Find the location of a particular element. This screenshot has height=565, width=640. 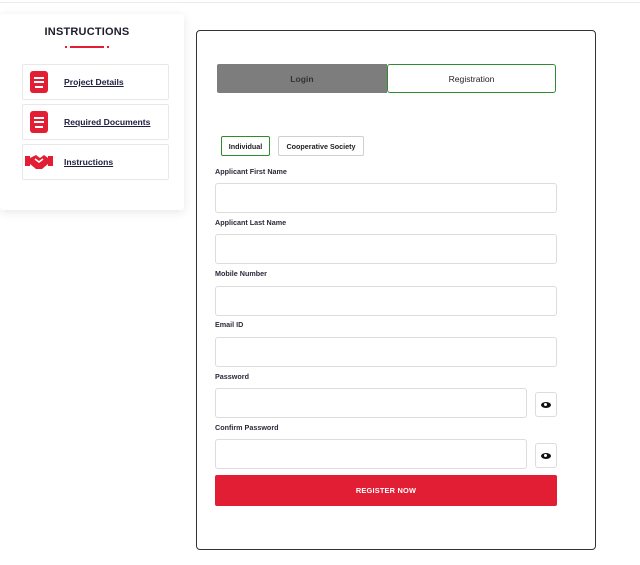

email-label: Email ID is located at coordinates (229, 324).